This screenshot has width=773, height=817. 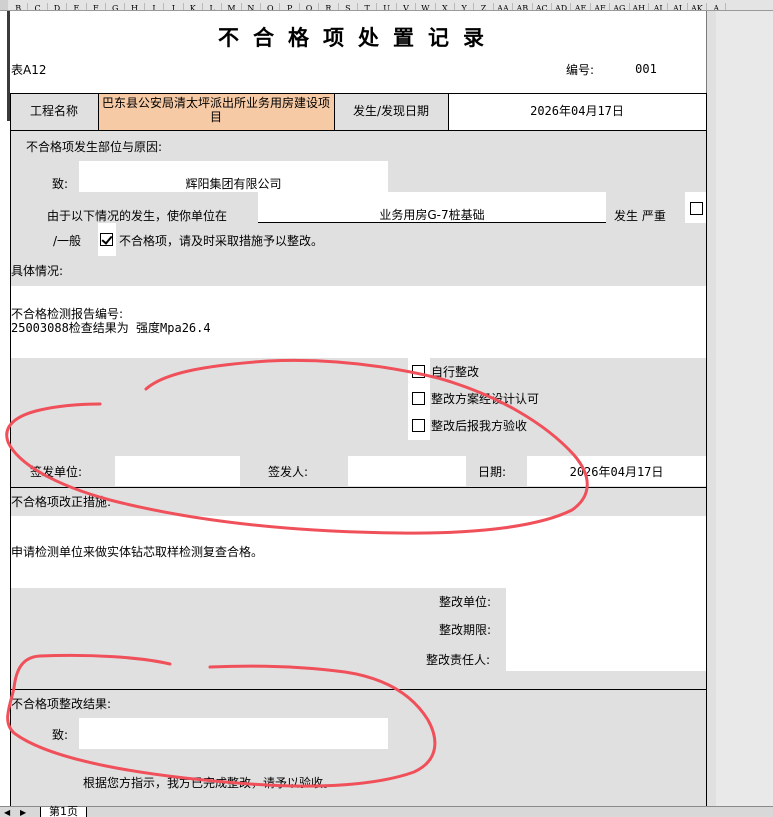 I want to click on date-value: 2026年04月17日, so click(x=577, y=111).